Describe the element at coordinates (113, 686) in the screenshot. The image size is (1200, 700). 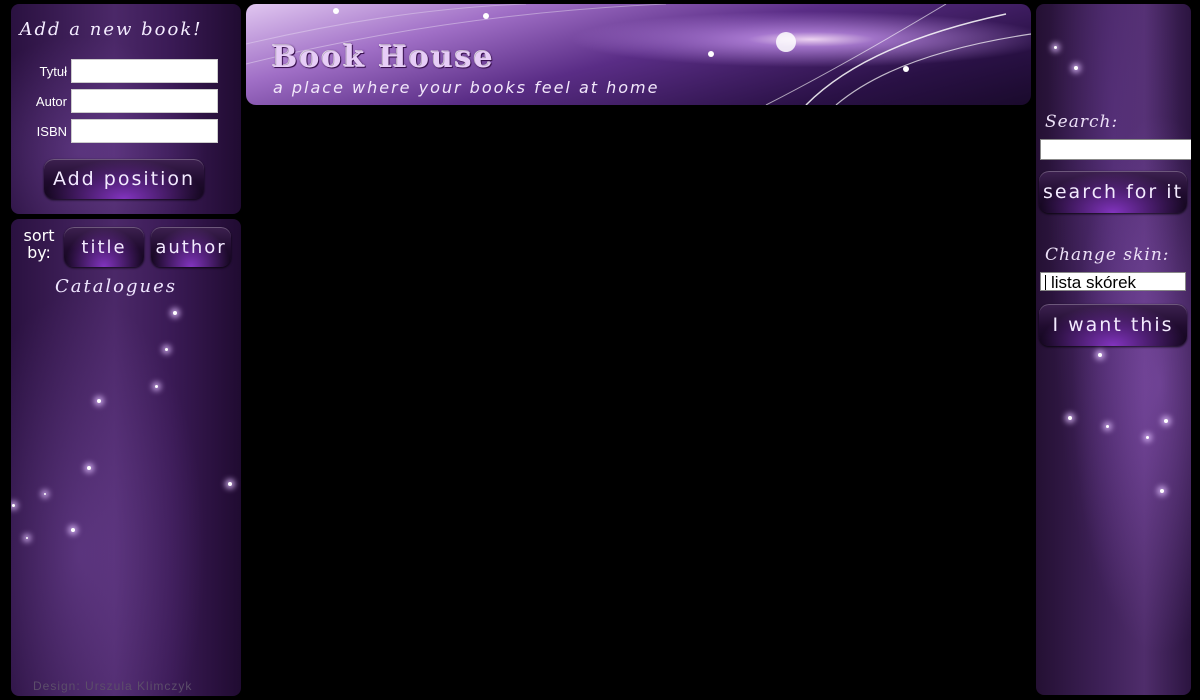
I see `designer-credit: Design: Urszula Klimczyk` at that location.